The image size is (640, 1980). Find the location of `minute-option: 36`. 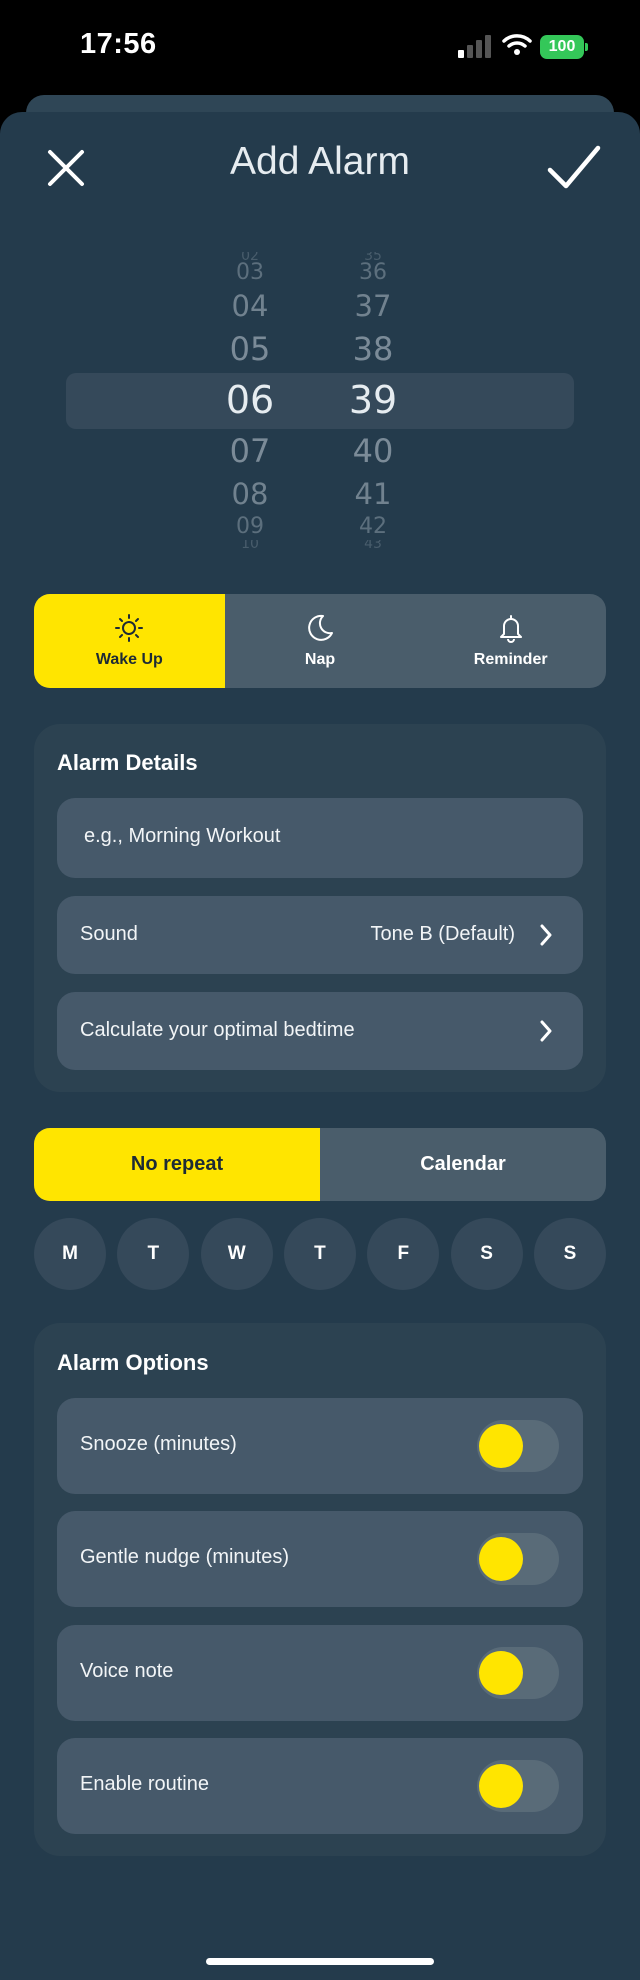

minute-option: 36 is located at coordinates (373, 273).